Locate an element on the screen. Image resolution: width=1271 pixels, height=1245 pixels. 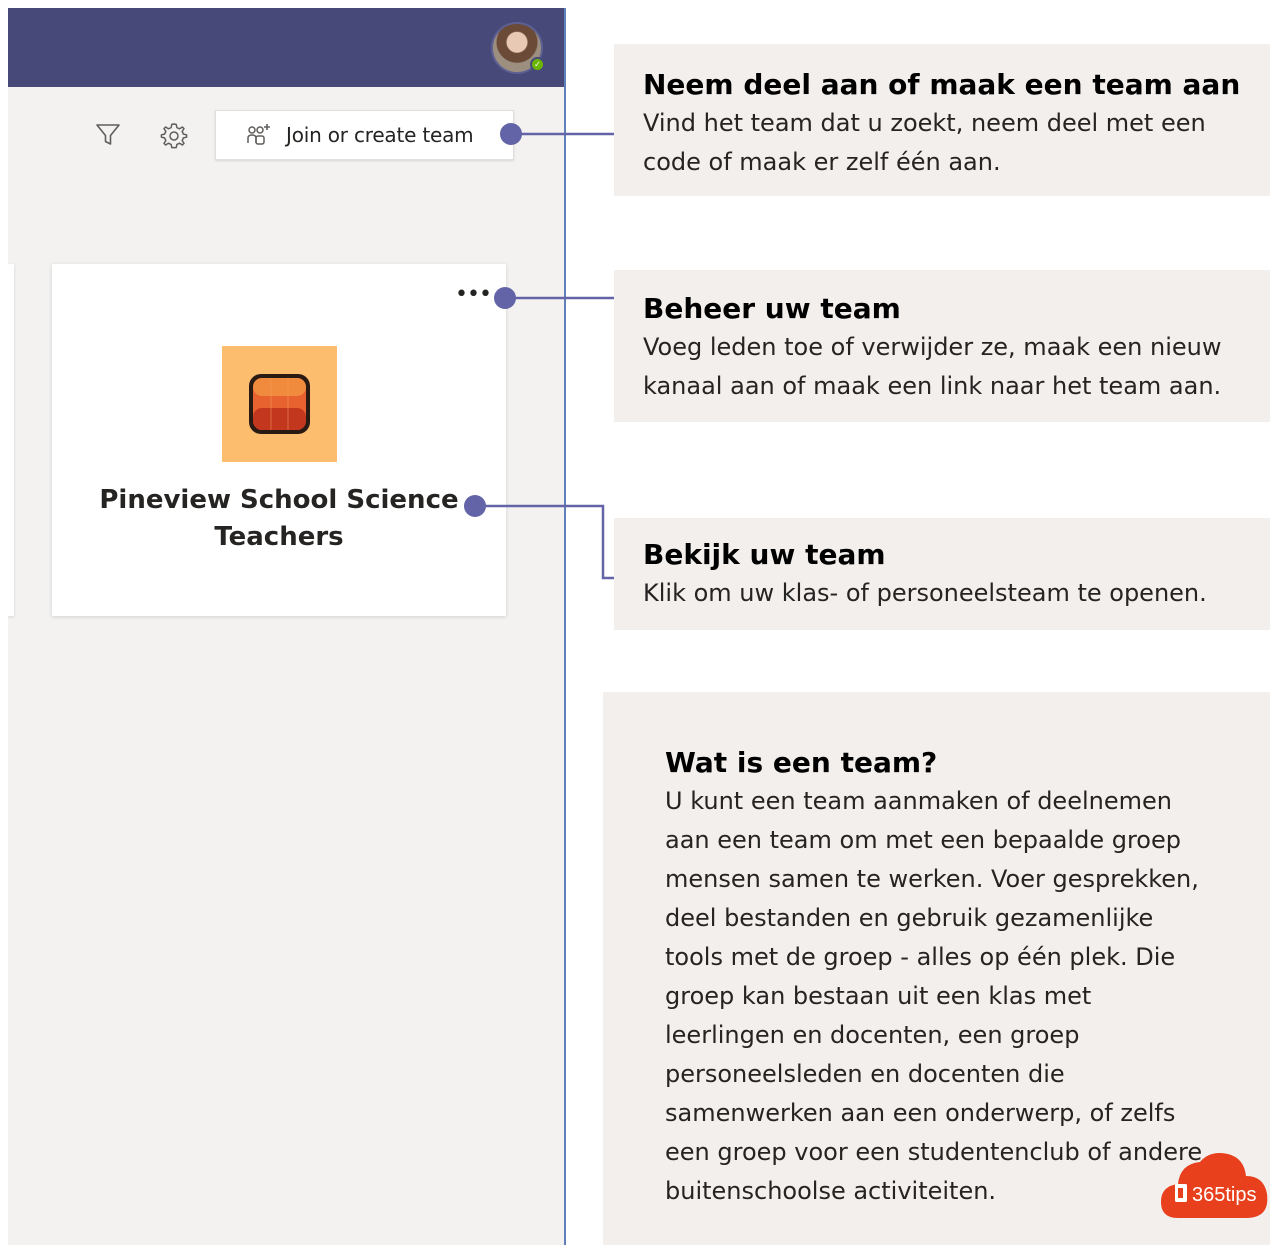
callout-title: Neem deel aan of maak een team aan is located at coordinates (942, 84).